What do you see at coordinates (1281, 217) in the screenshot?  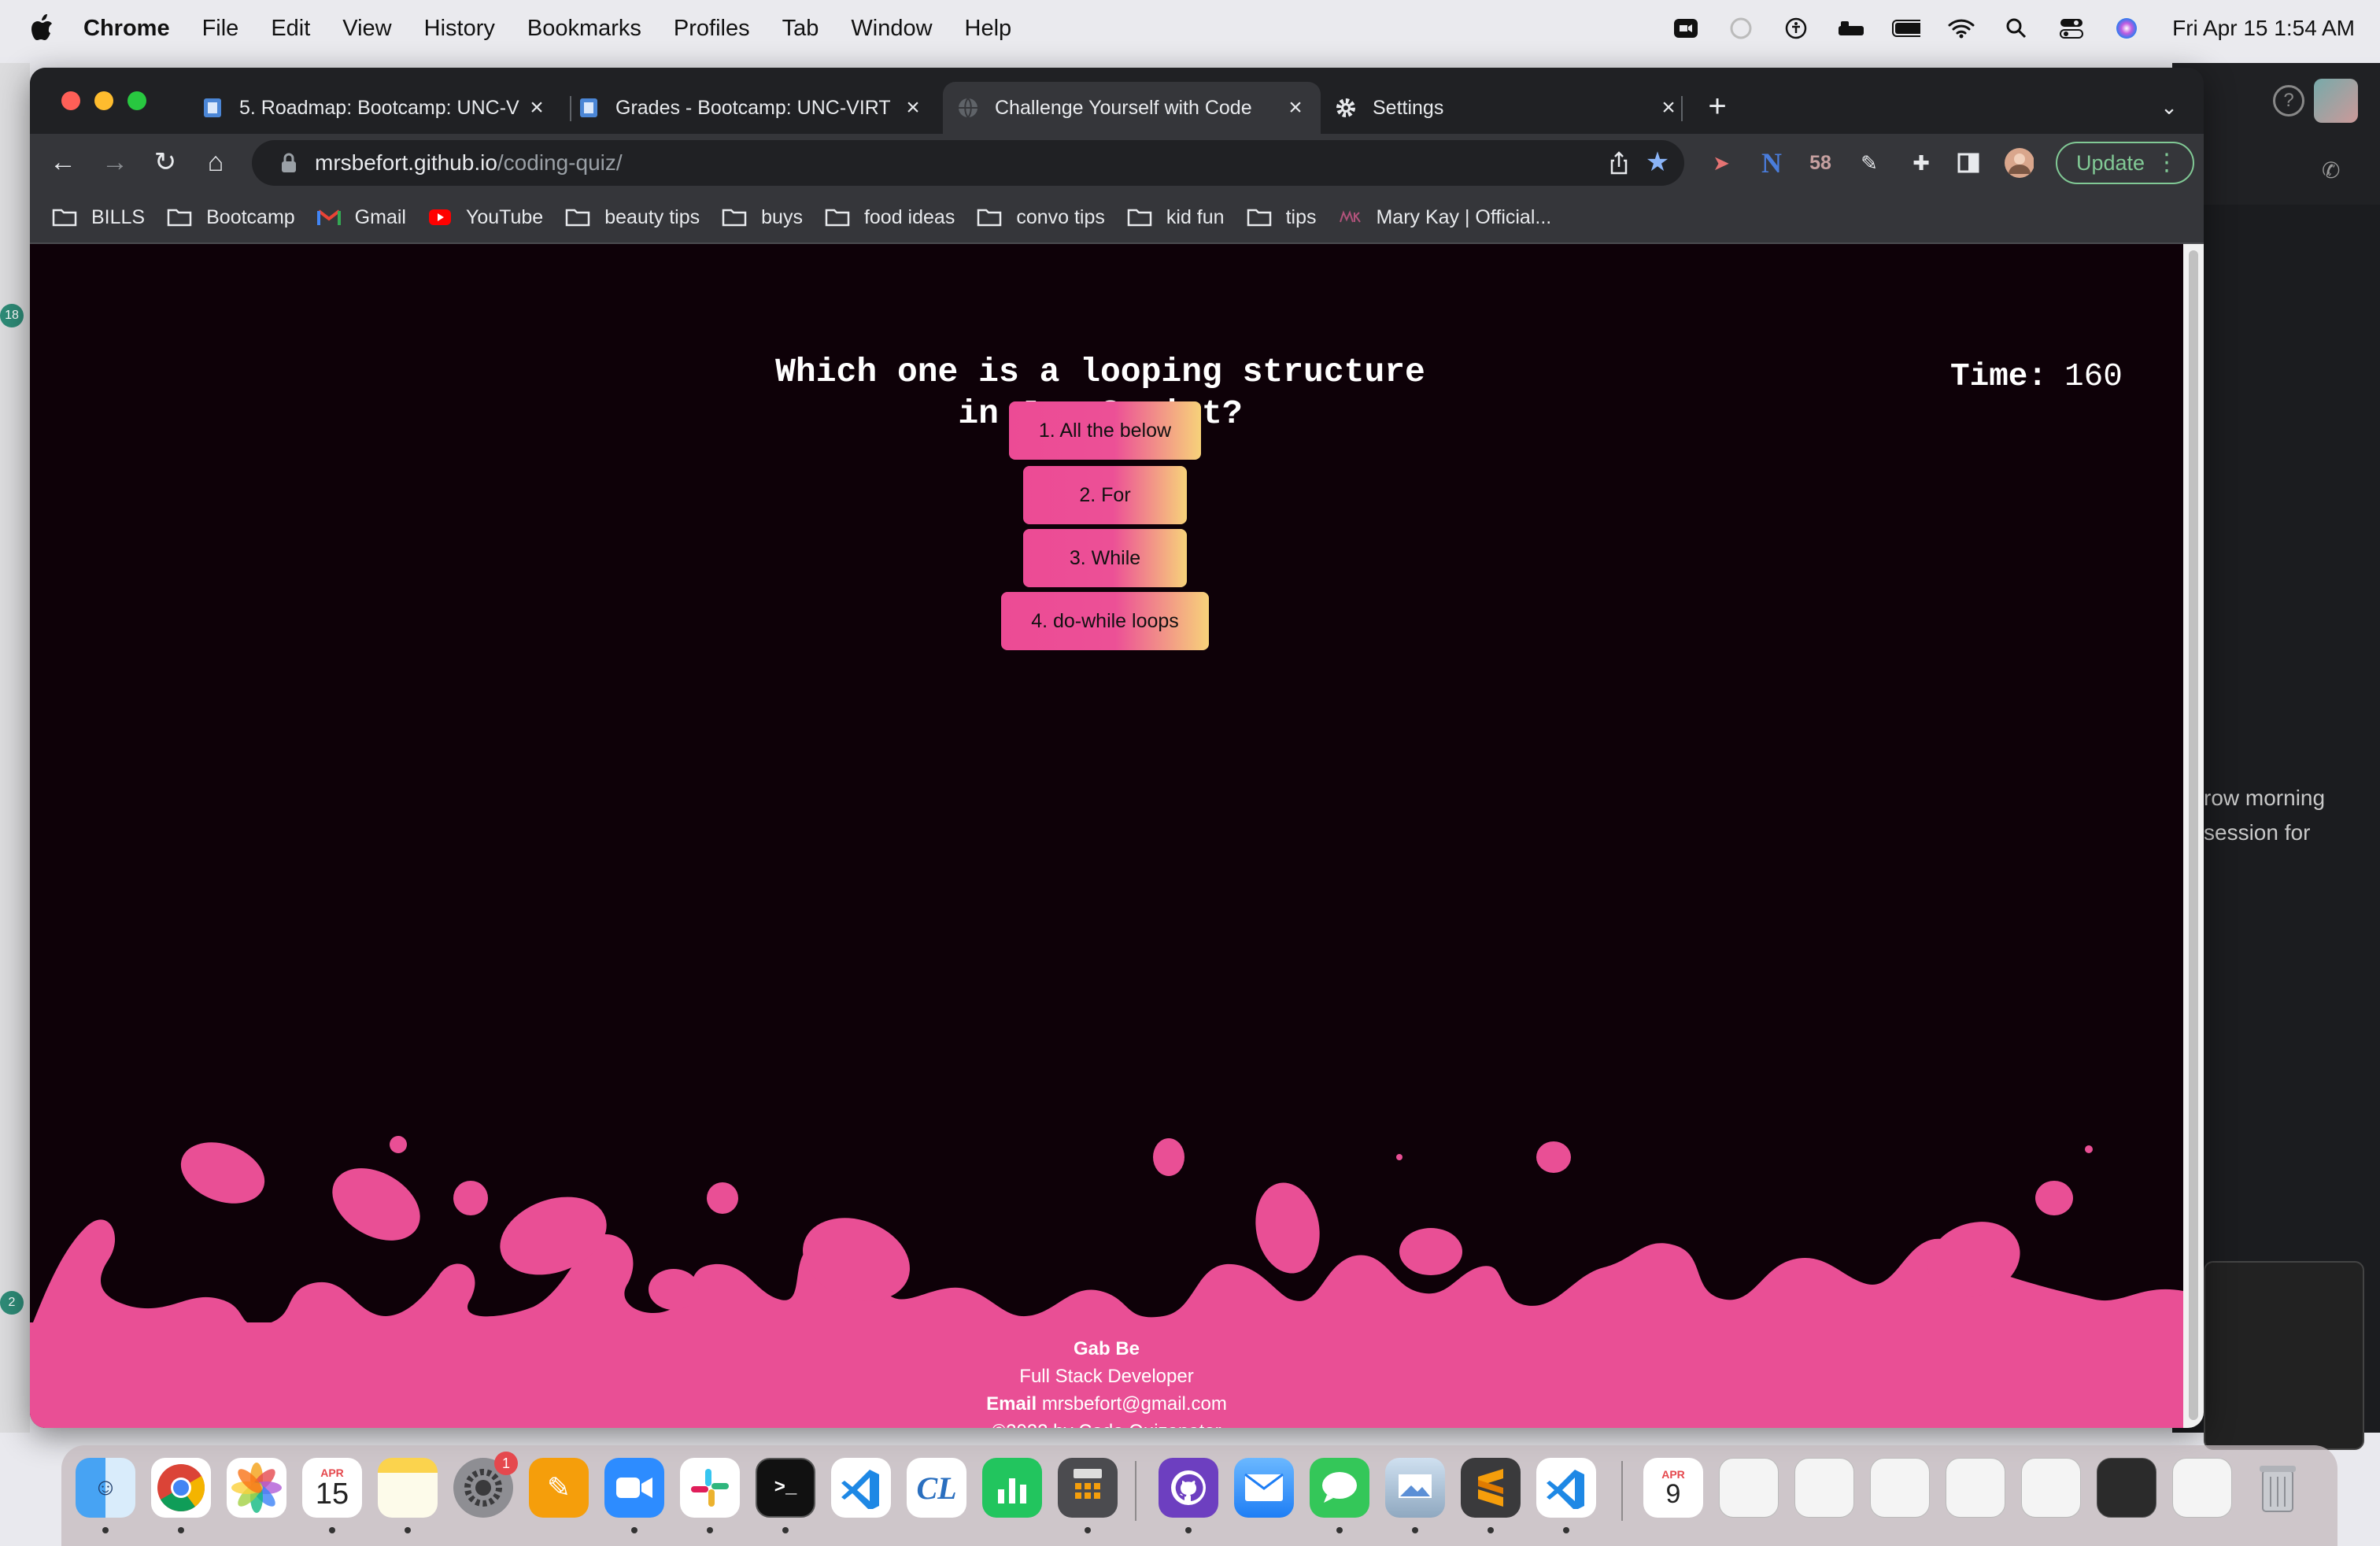 I see `bookmark-tips: tips` at bounding box center [1281, 217].